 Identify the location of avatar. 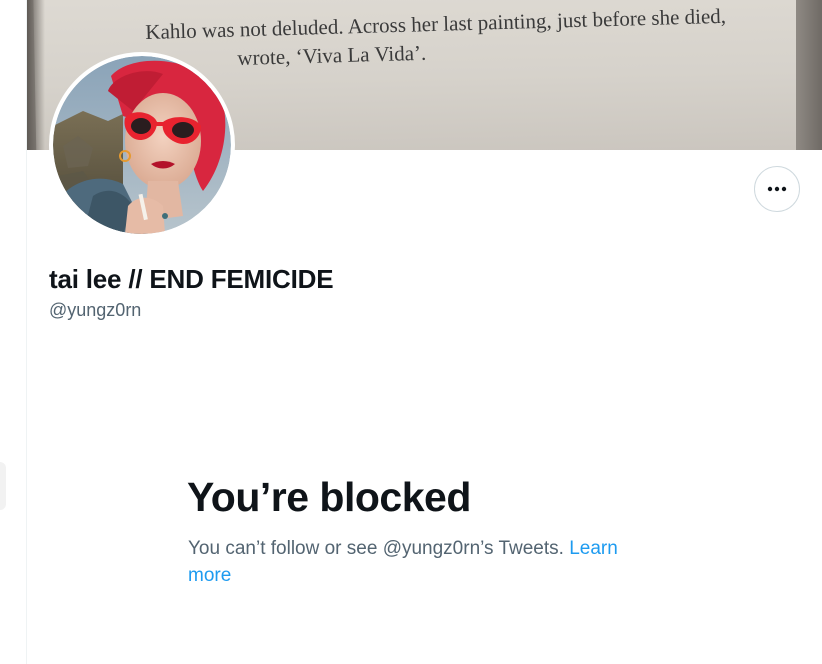
(142, 145).